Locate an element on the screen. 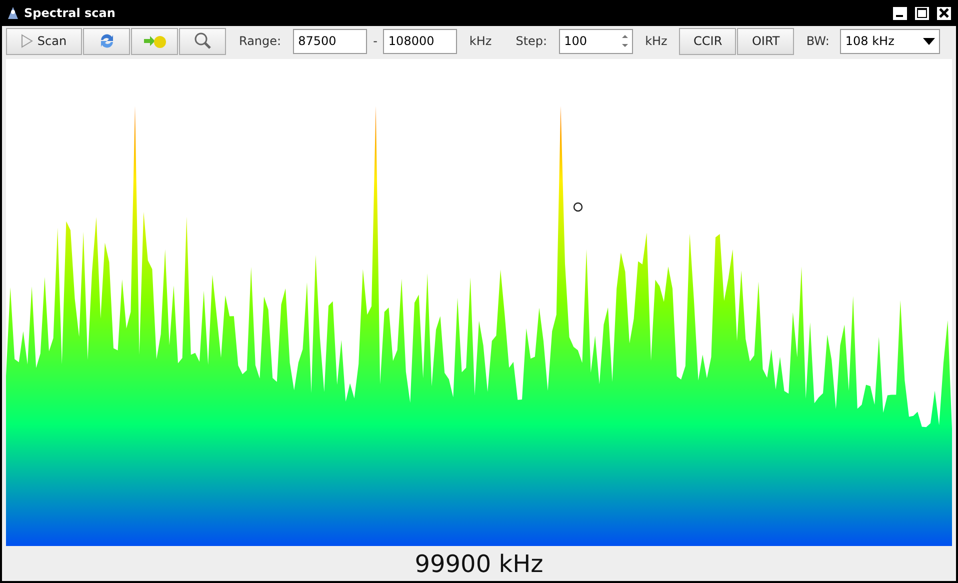 The width and height of the screenshot is (958, 583). window-title: Spectral scan is located at coordinates (70, 13).